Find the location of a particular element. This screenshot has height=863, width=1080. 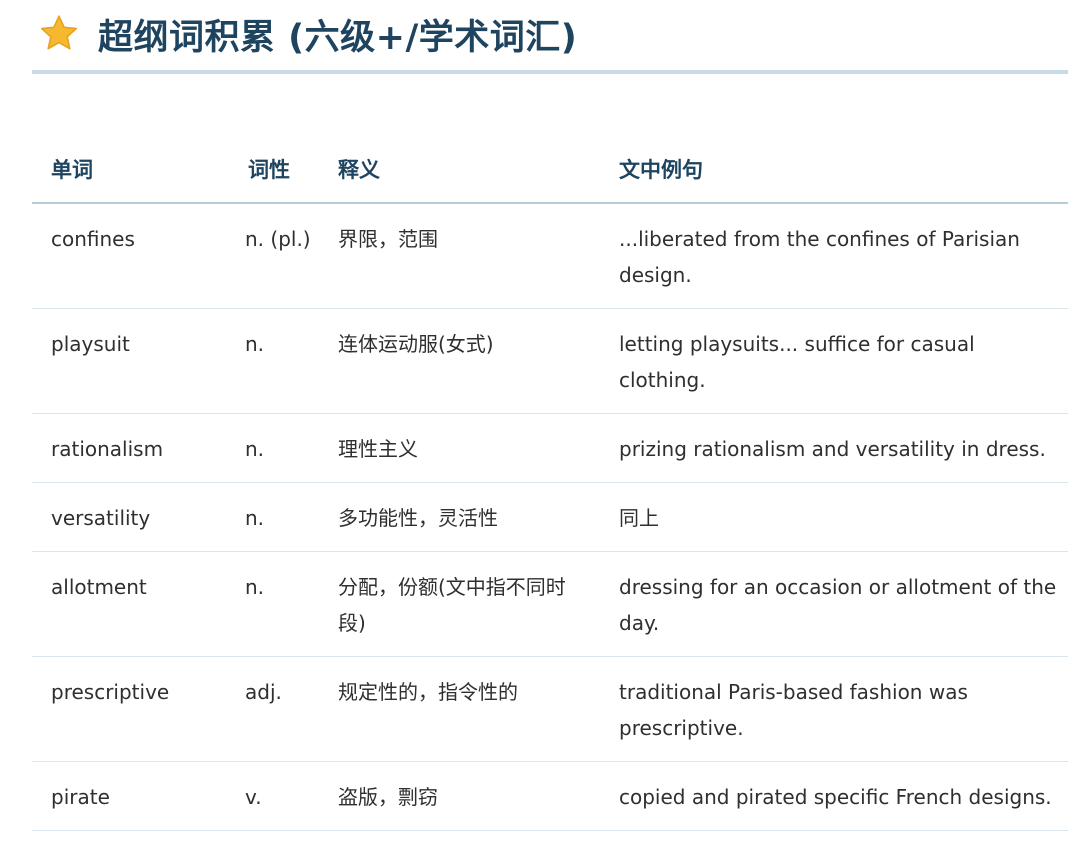

column-header-part-of-speech: 词性 is located at coordinates (274, 169).